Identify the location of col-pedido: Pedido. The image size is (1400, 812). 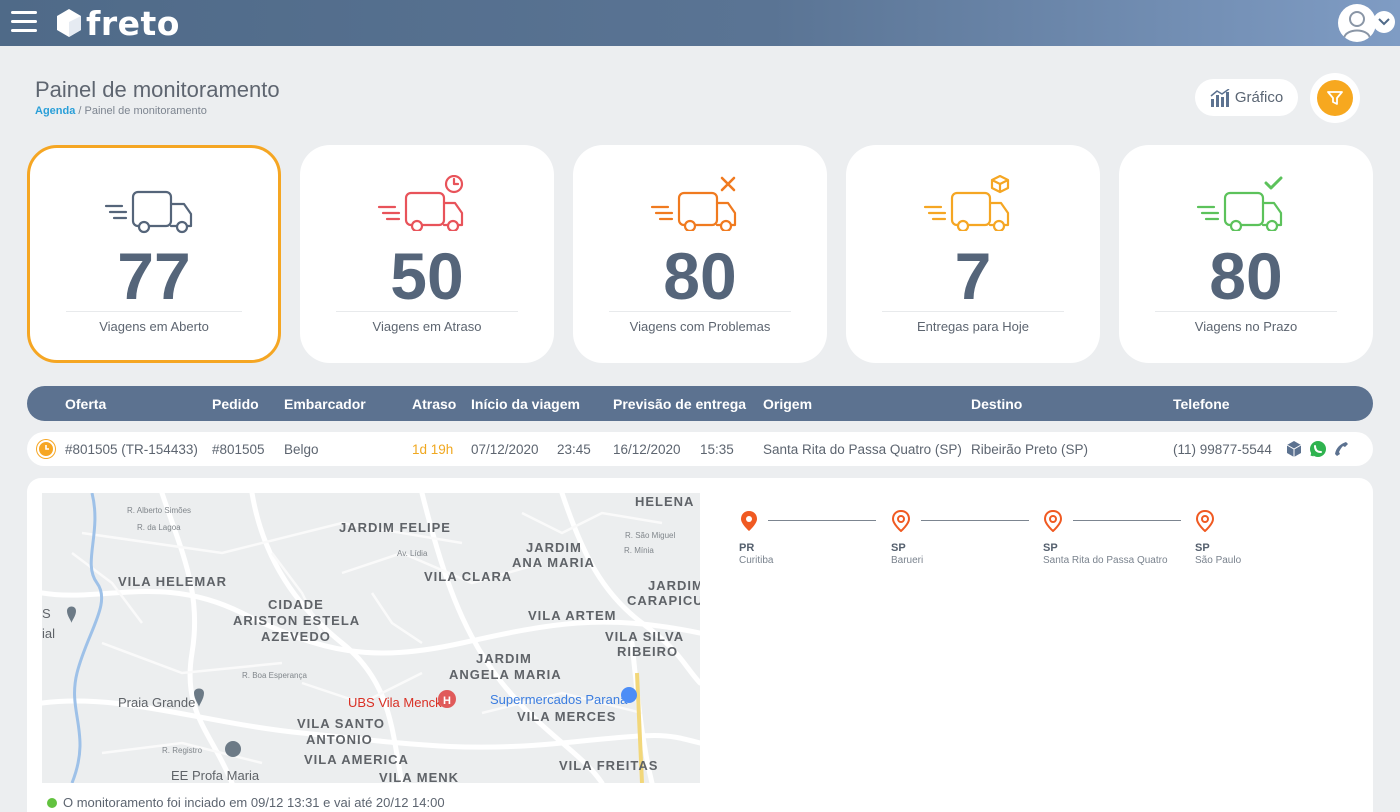
(235, 404).